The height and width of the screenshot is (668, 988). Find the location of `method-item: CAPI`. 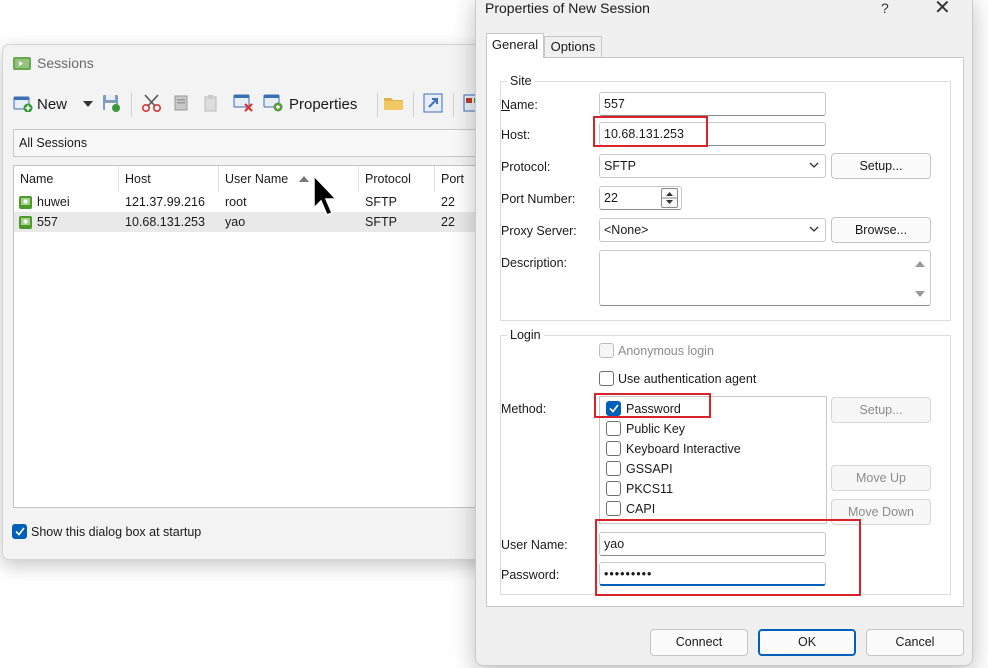

method-item: CAPI is located at coordinates (630, 508).